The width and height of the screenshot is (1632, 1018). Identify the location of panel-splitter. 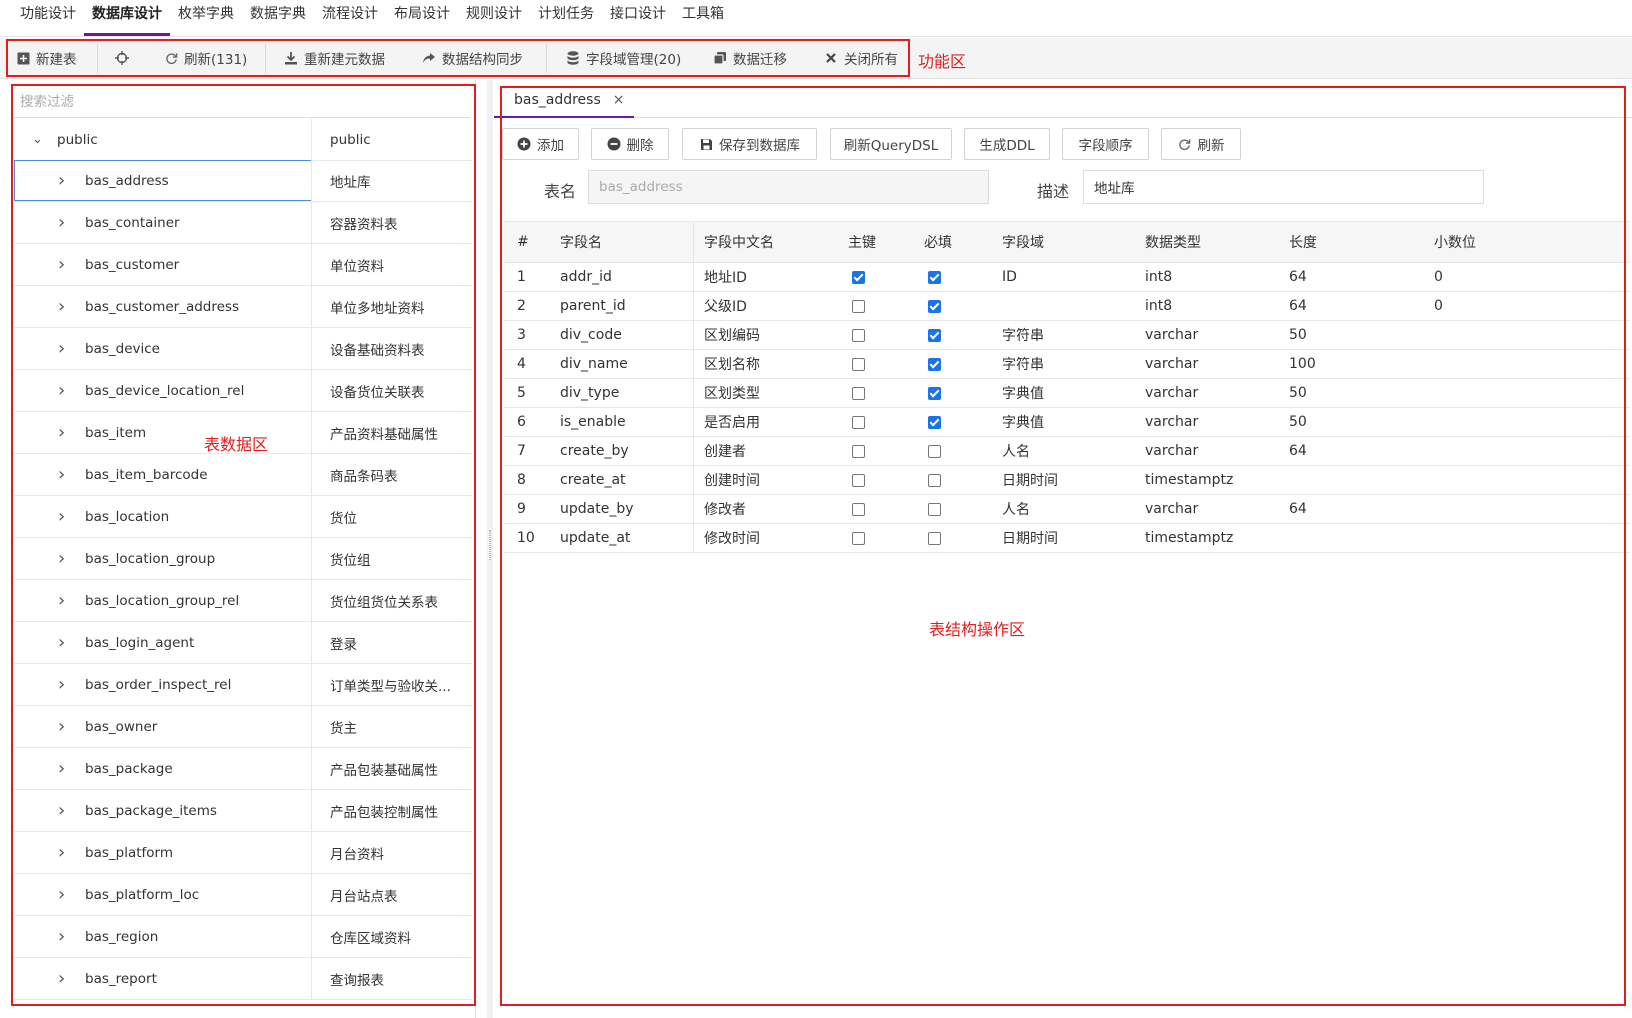
(490, 549).